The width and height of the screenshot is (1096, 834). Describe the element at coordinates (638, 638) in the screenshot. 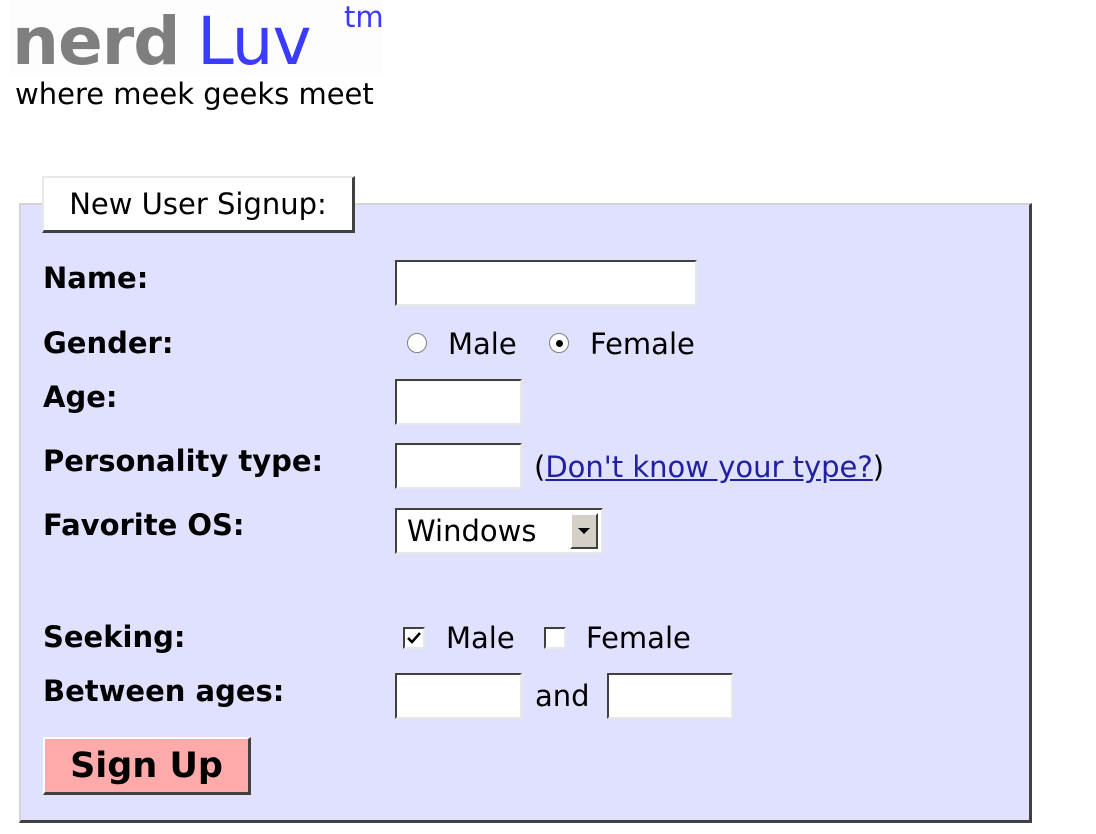

I see `seeking-female-label: Female` at that location.